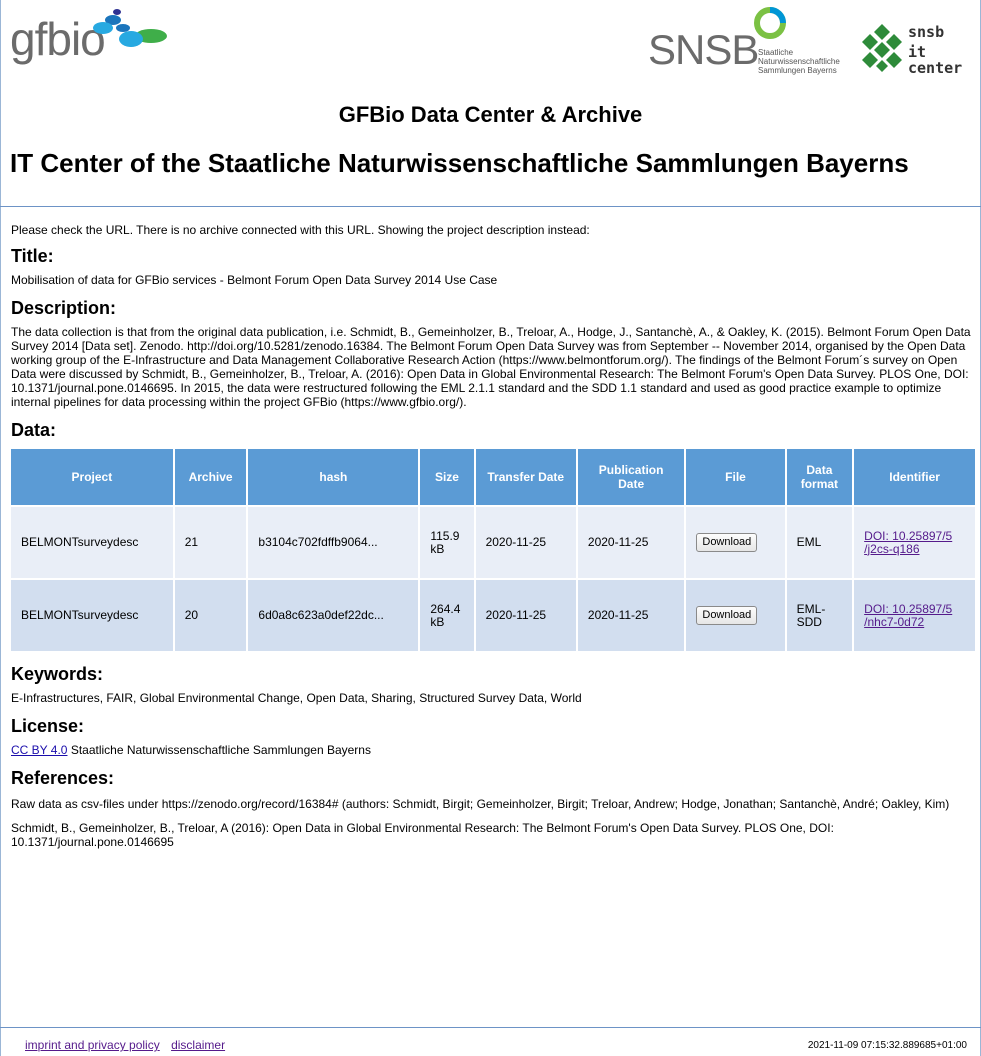 This screenshot has height=1056, width=981. What do you see at coordinates (92, 1045) in the screenshot?
I see `imprint-link: imprint and privacy policy` at bounding box center [92, 1045].